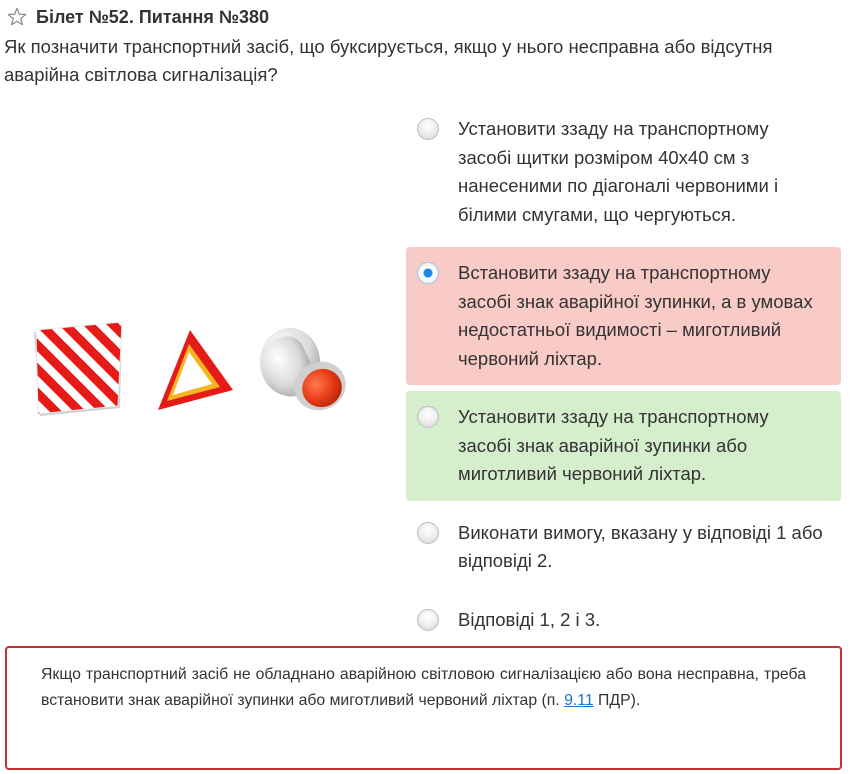  What do you see at coordinates (303, 369) in the screenshot?
I see `red-lamp-icon` at bounding box center [303, 369].